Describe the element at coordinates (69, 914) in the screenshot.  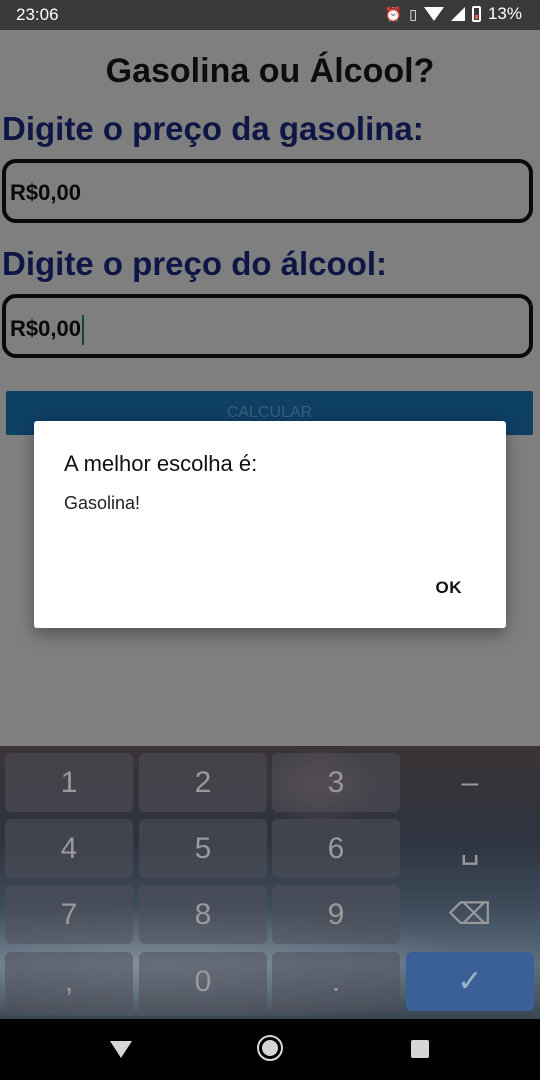
I see `key-7: 7` at that location.